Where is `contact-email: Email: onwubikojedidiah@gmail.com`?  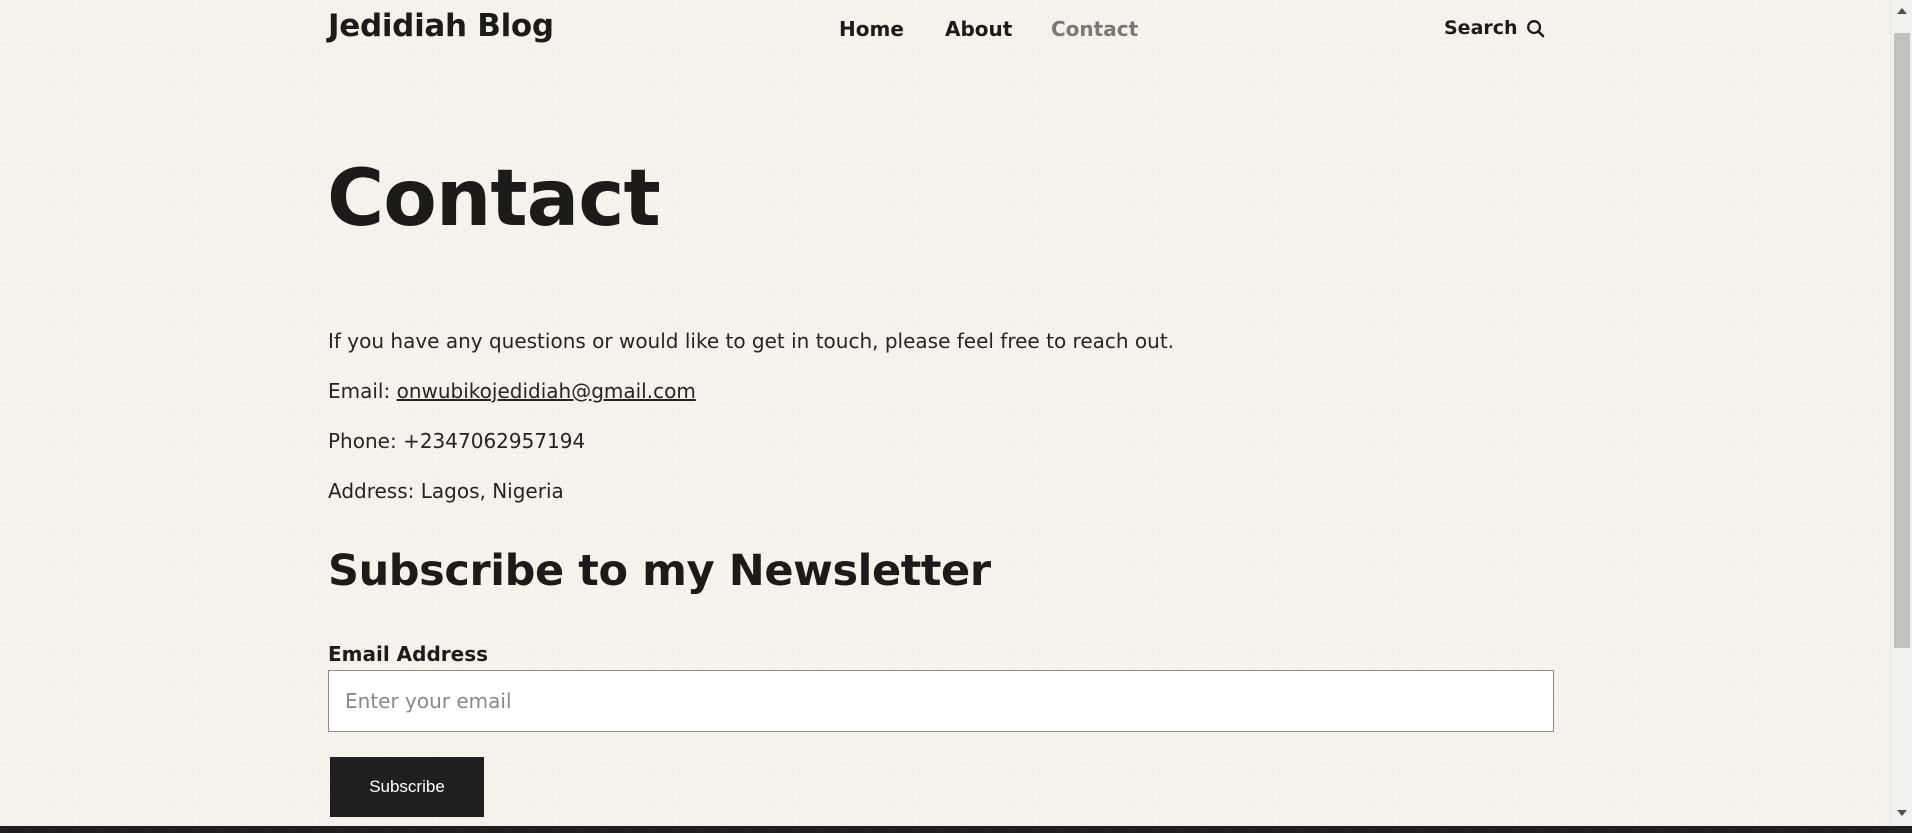 contact-email: Email: onwubikojedidiah@gmail.com is located at coordinates (512, 391).